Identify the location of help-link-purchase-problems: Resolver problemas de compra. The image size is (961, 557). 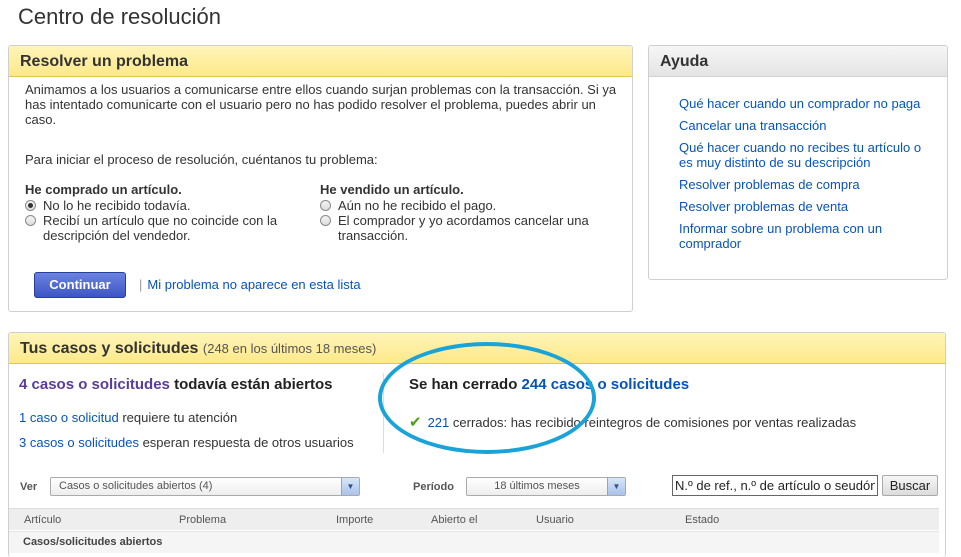
(769, 184).